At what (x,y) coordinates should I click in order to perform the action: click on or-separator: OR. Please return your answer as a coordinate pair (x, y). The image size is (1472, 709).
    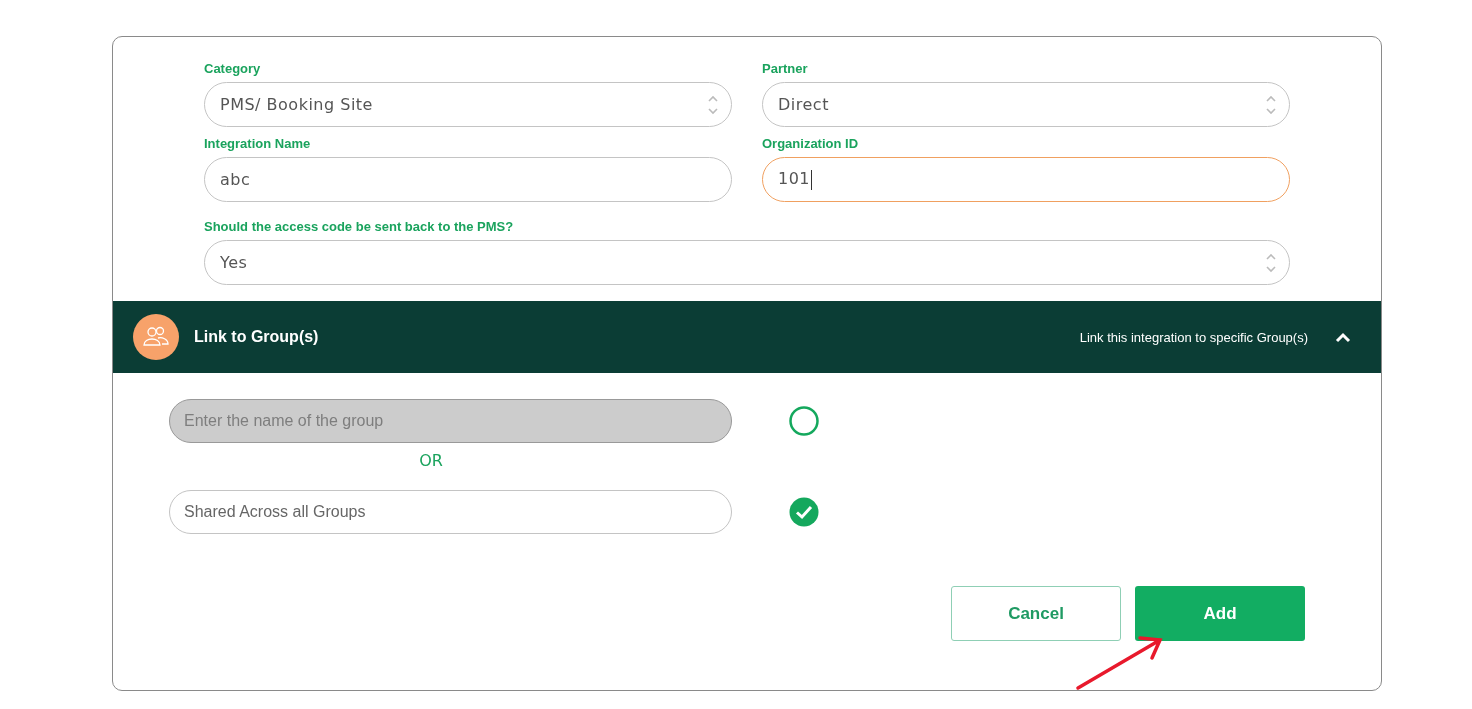
    Looking at the image, I should click on (431, 460).